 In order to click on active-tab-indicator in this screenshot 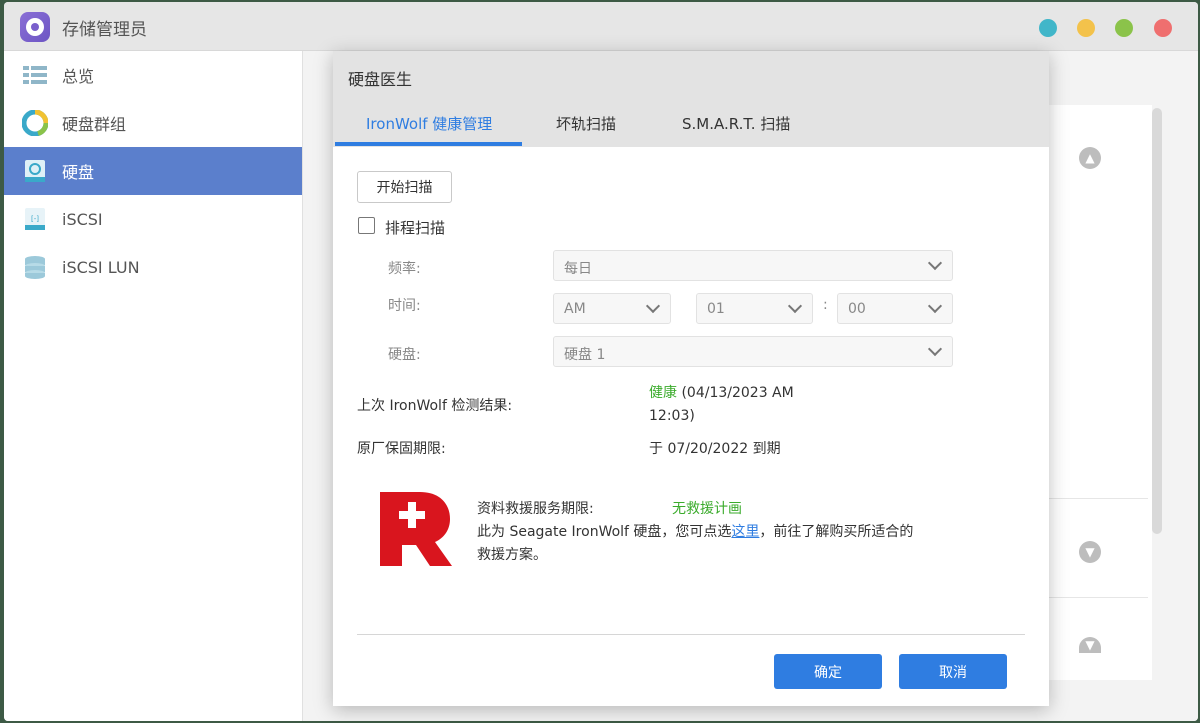, I will do `click(428, 144)`.